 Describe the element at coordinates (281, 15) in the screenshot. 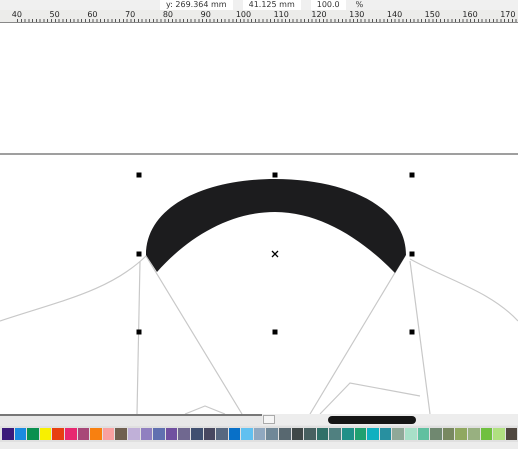

I see `ruler-label: 110` at that location.